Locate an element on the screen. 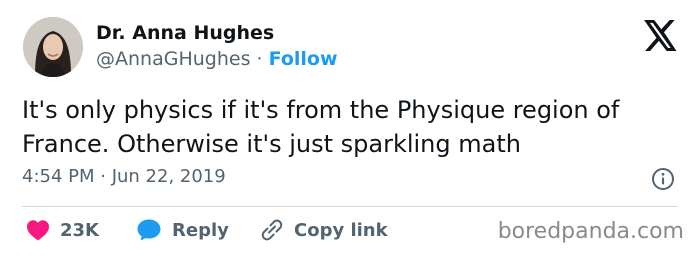 The height and width of the screenshot is (256, 700). author-name: Dr. Anna Hughes is located at coordinates (185, 33).